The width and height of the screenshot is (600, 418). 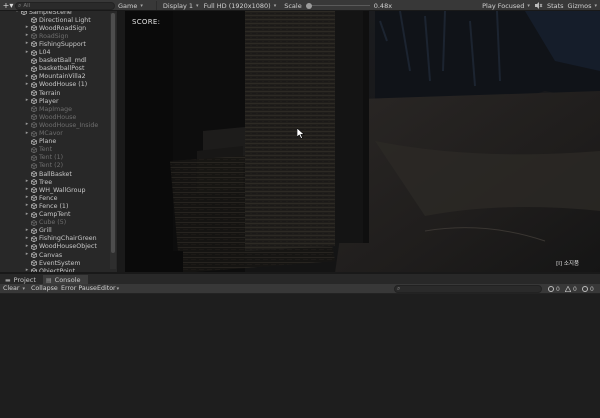 What do you see at coordinates (57, 263) in the screenshot?
I see `hierarchy-item: EventSystem` at bounding box center [57, 263].